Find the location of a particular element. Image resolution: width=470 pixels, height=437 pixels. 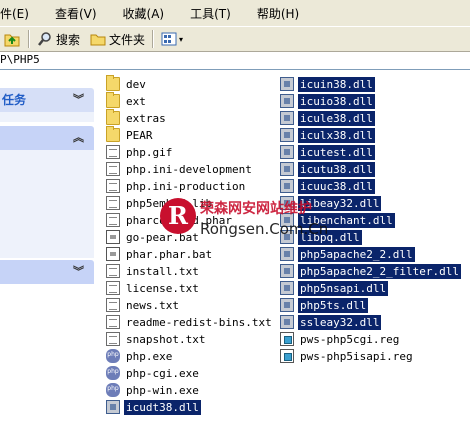

file-item: php.gif is located at coordinates (140, 152).